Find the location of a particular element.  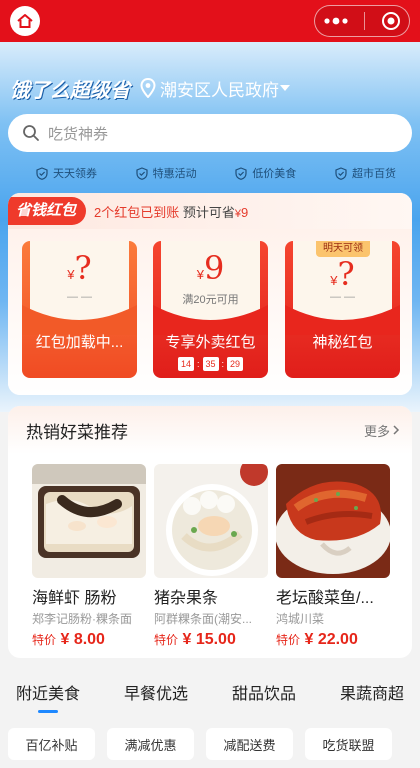

redpacket-message-count: 2个红包已到账 is located at coordinates (137, 212).